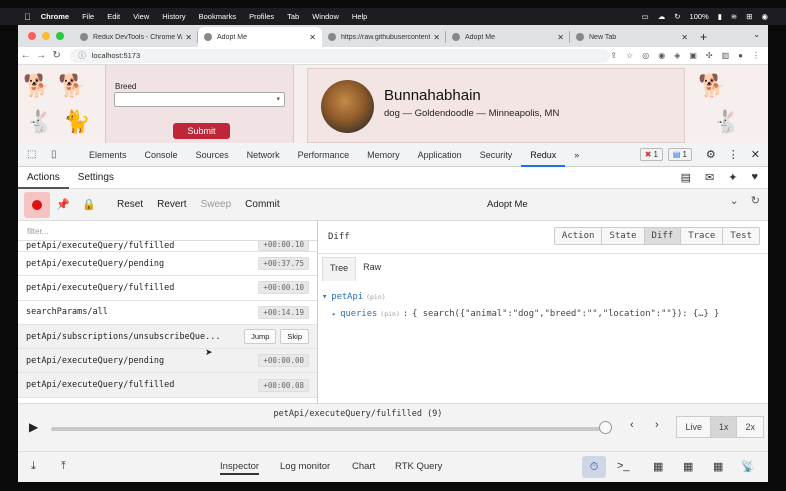  Describe the element at coordinates (629, 55) in the screenshot. I see `bookmark-star-icon: ☆` at that location.